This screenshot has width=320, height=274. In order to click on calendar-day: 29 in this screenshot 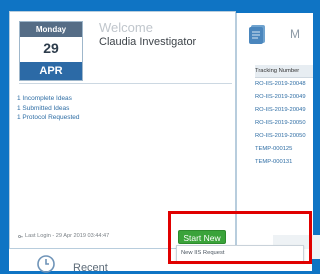, I will do `click(51, 48)`.